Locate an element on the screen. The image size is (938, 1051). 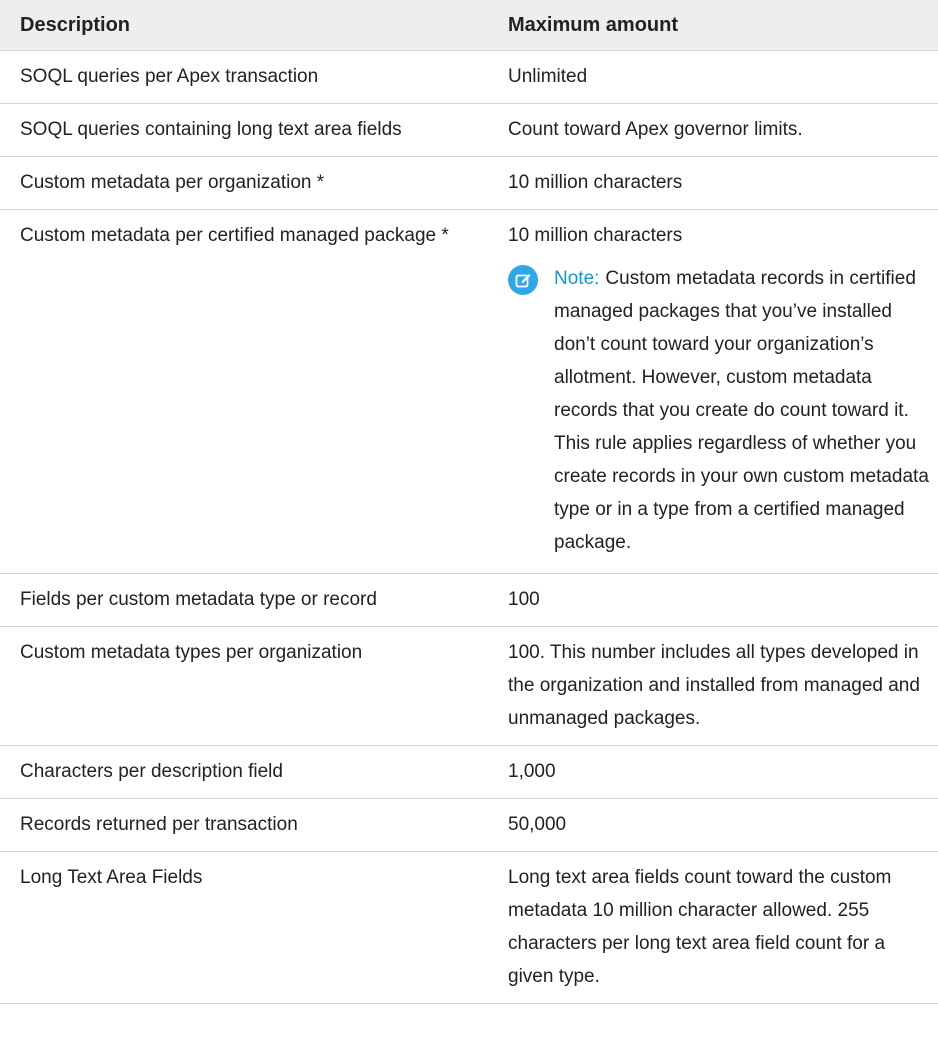
row-description: Custom metadata types per organization is located at coordinates (244, 686).